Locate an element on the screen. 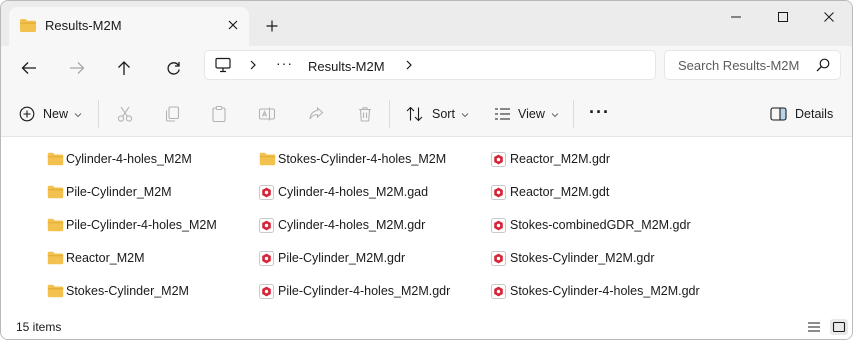  item-count: 15 items is located at coordinates (39, 327).